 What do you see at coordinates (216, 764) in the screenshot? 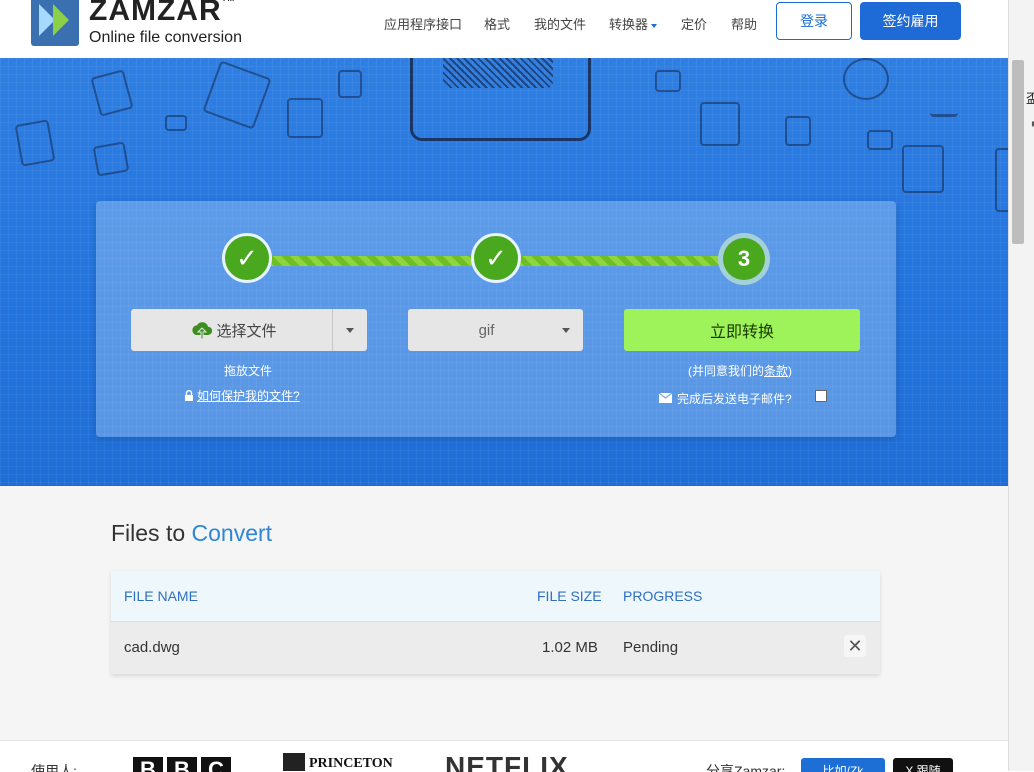
I see `bbc-letter-3: C` at bounding box center [216, 764].